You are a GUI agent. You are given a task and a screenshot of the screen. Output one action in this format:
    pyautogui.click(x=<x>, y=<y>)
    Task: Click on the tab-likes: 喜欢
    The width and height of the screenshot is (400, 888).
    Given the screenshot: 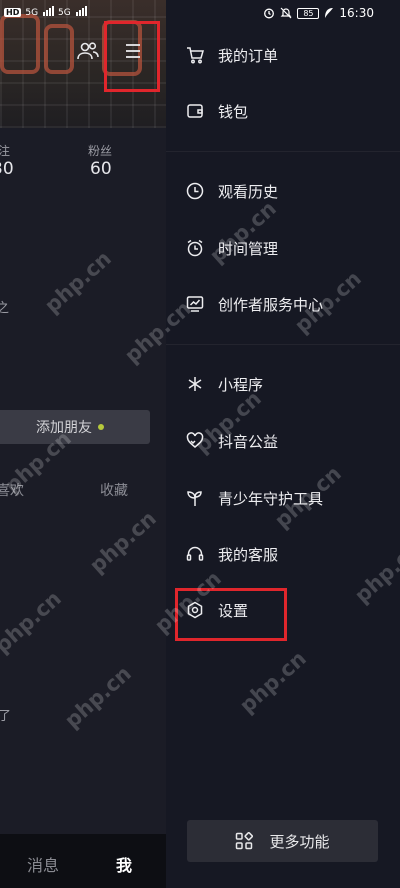 What is the action you would take?
    pyautogui.click(x=12, y=490)
    